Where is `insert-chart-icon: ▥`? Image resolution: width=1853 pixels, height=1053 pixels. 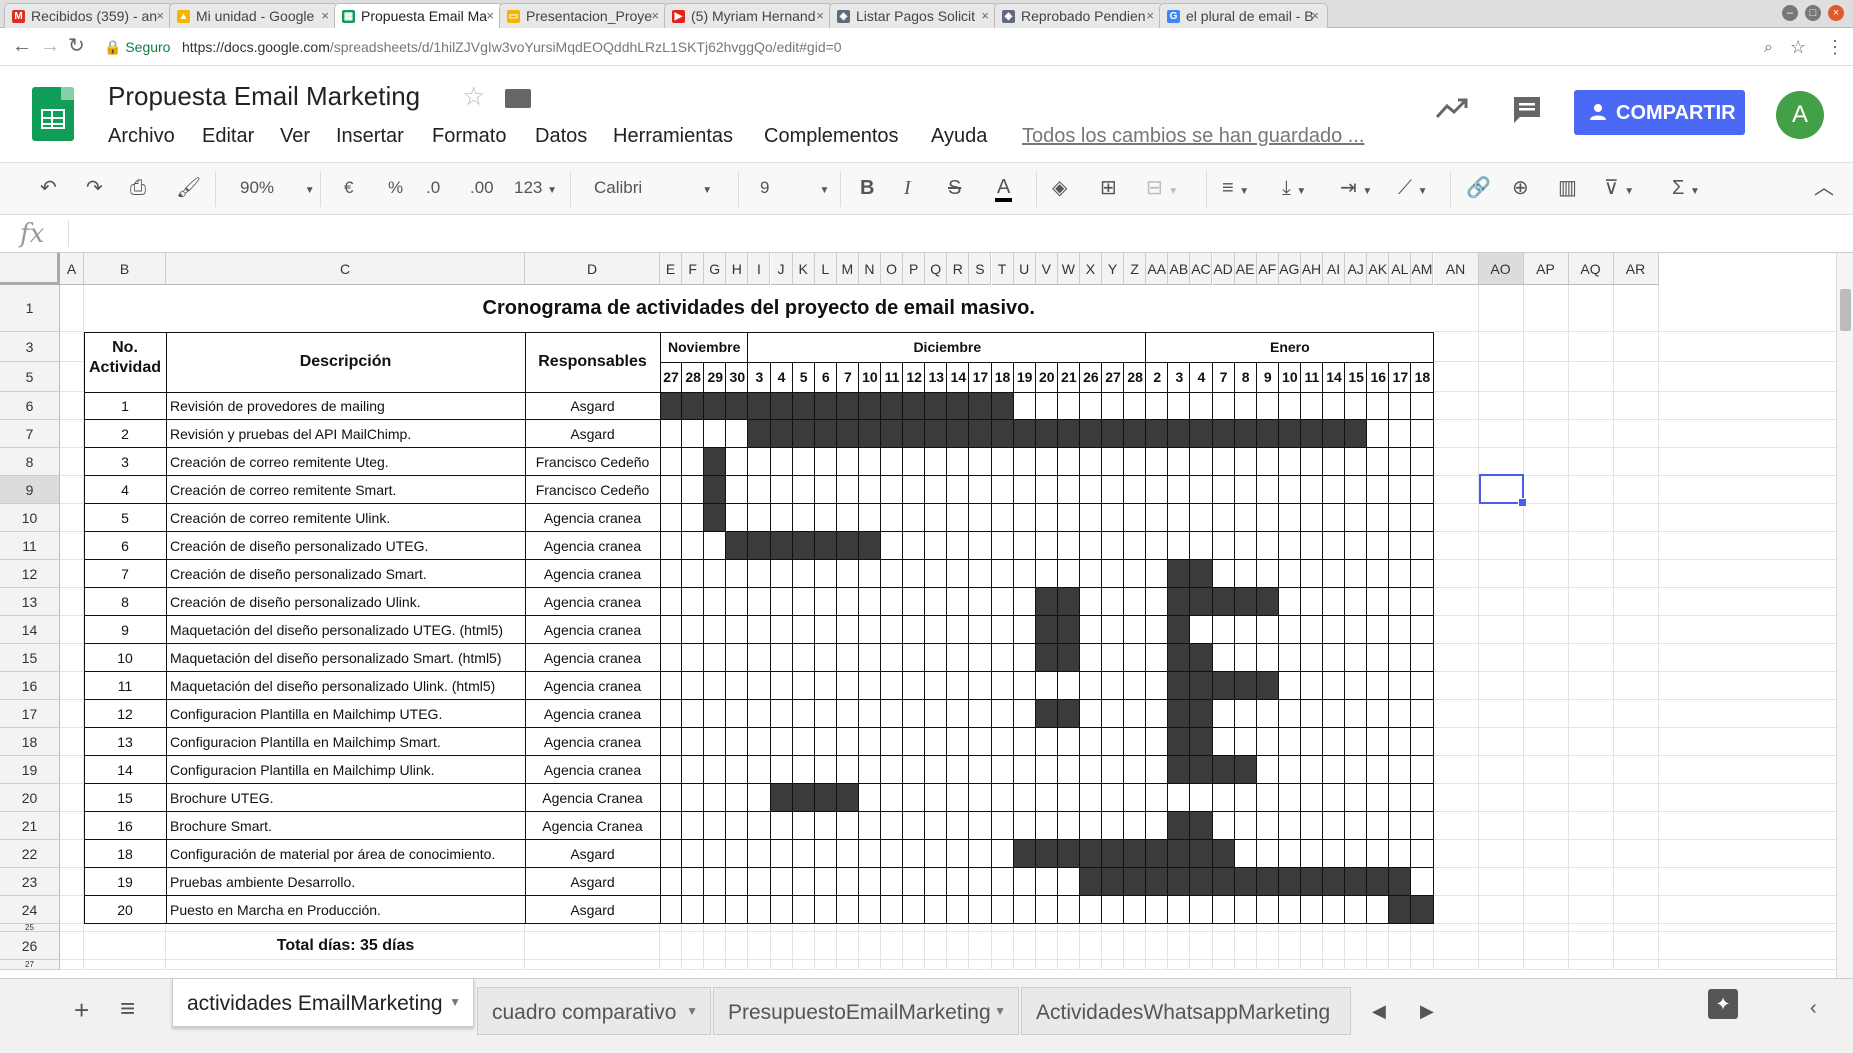 insert-chart-icon: ▥ is located at coordinates (1567, 188).